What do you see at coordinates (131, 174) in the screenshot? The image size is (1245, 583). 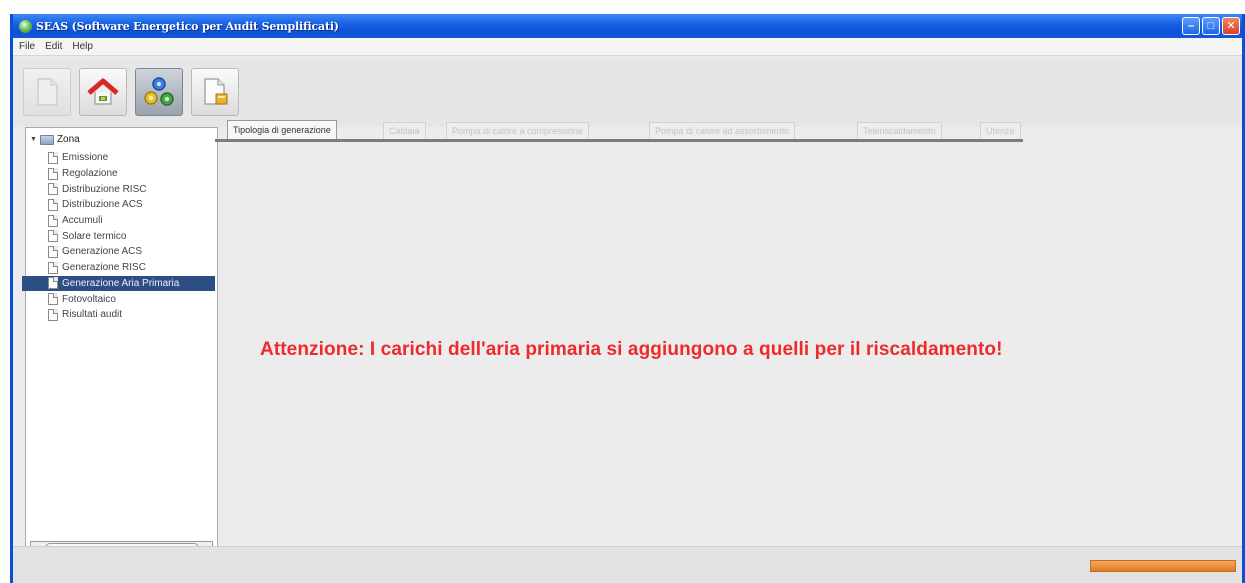 I see `tree-item-regolazione: Regolazione` at bounding box center [131, 174].